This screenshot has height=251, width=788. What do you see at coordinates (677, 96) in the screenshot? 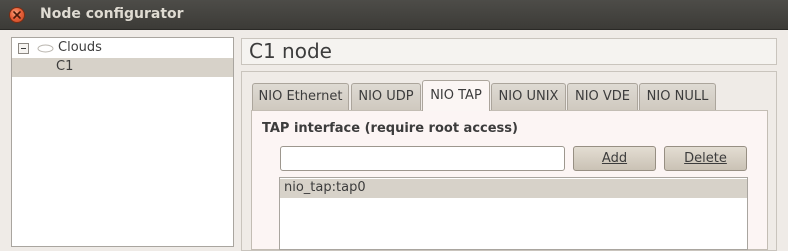
I see `tab-nio-null: NIO NULL` at bounding box center [677, 96].